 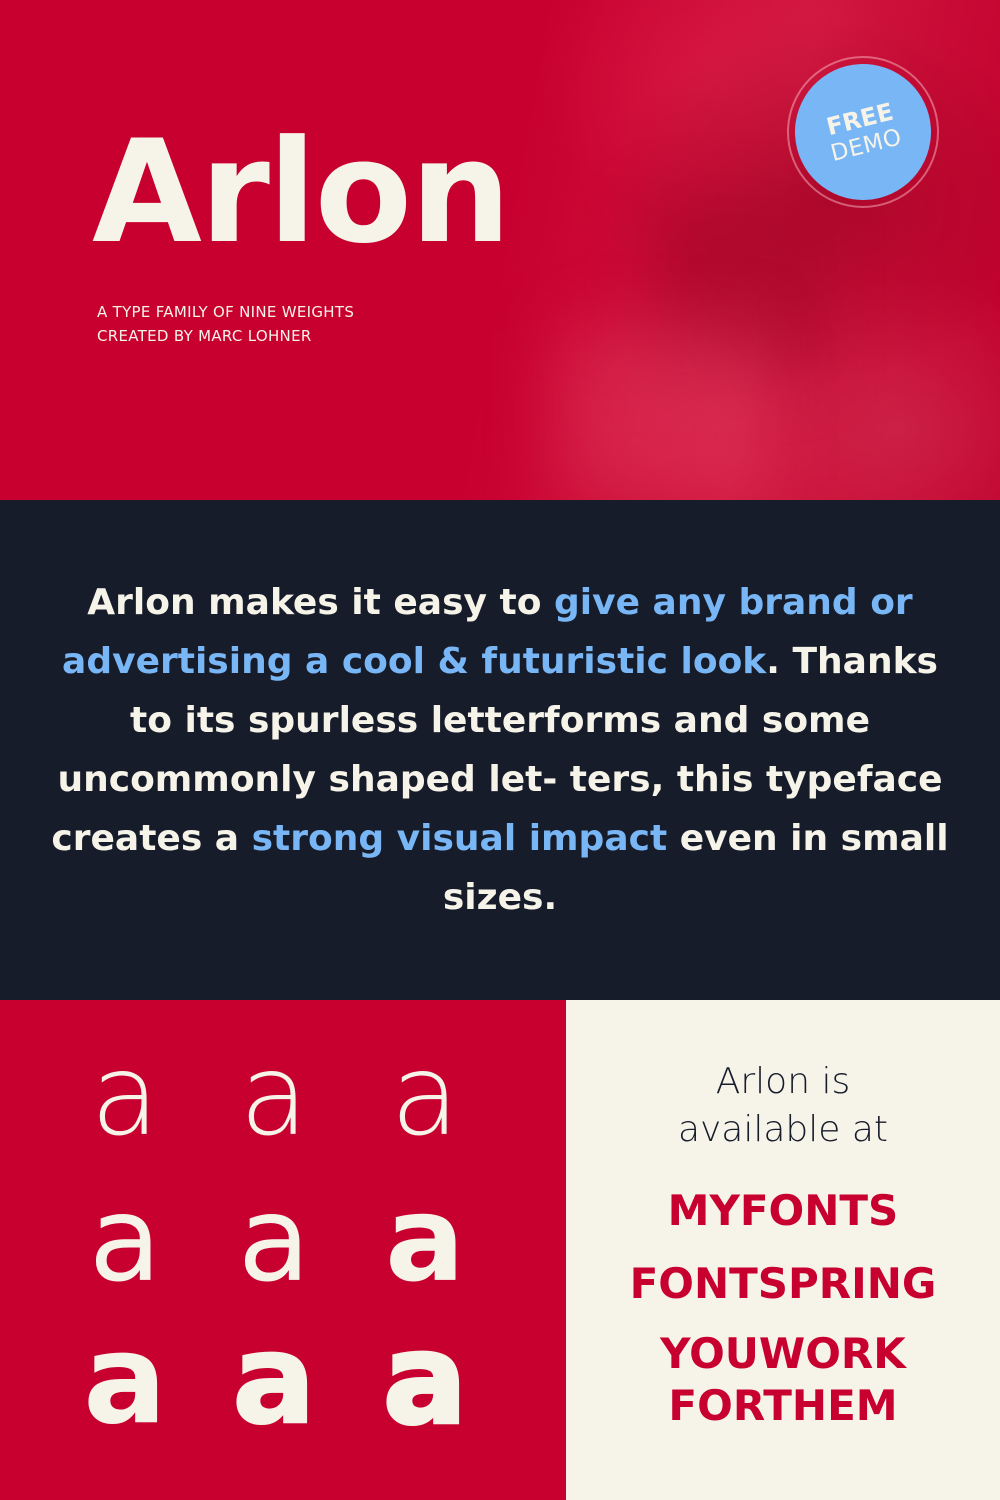 I want to click on weight-glyph-thin: a, so click(x=125, y=1096).